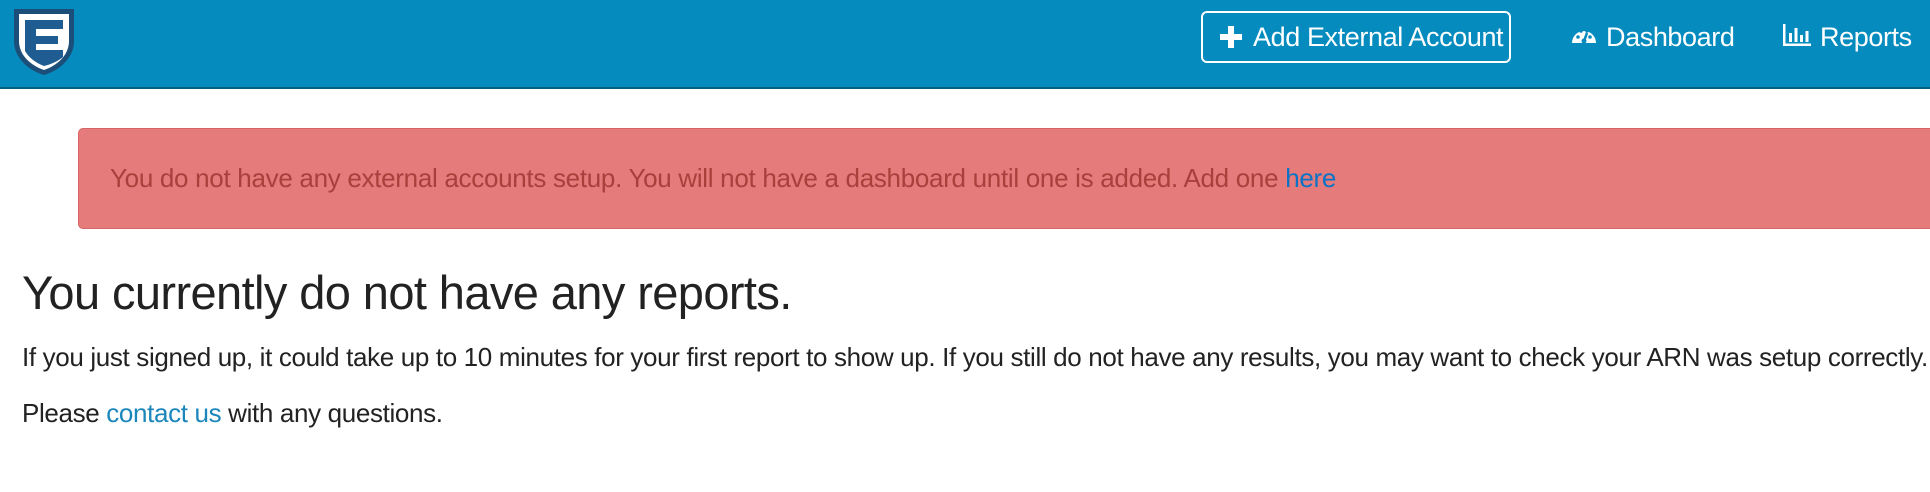 Image resolution: width=1930 pixels, height=492 pixels. What do you see at coordinates (1378, 36) in the screenshot?
I see `add-external-account-label: Add External Account` at bounding box center [1378, 36].